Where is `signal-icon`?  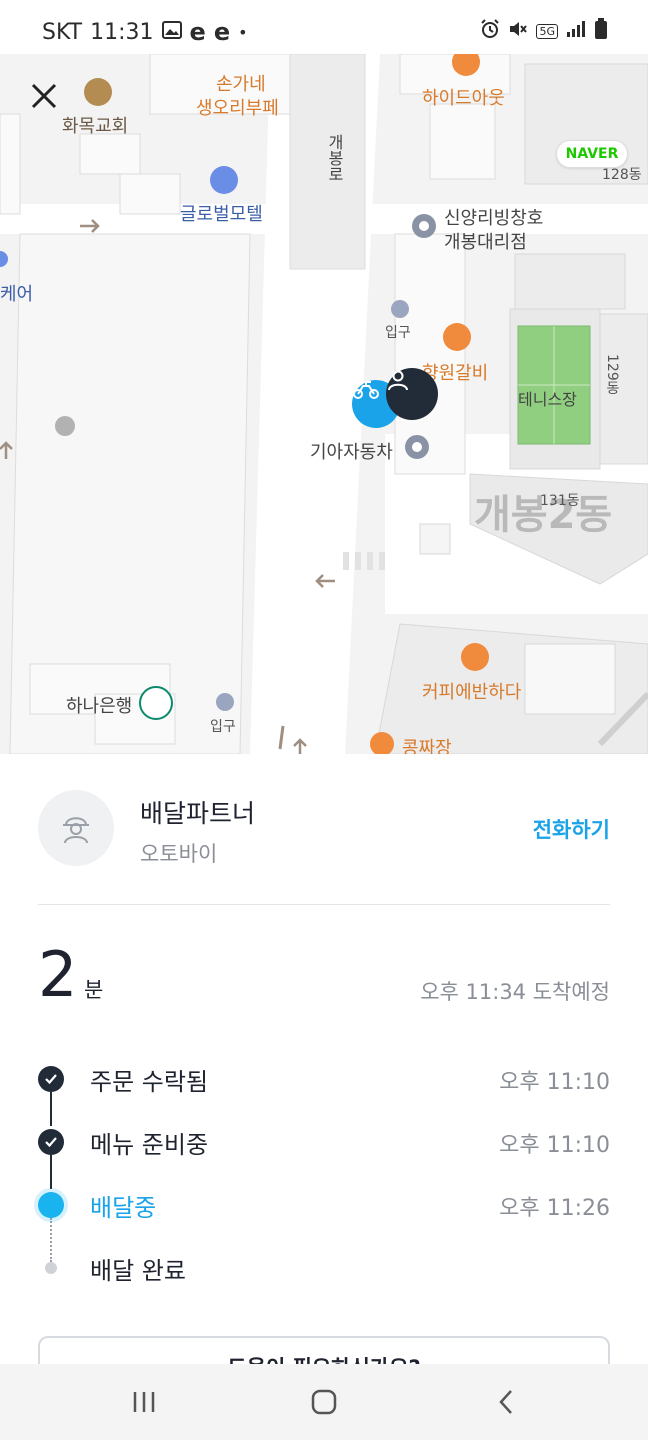
signal-icon is located at coordinates (576, 31).